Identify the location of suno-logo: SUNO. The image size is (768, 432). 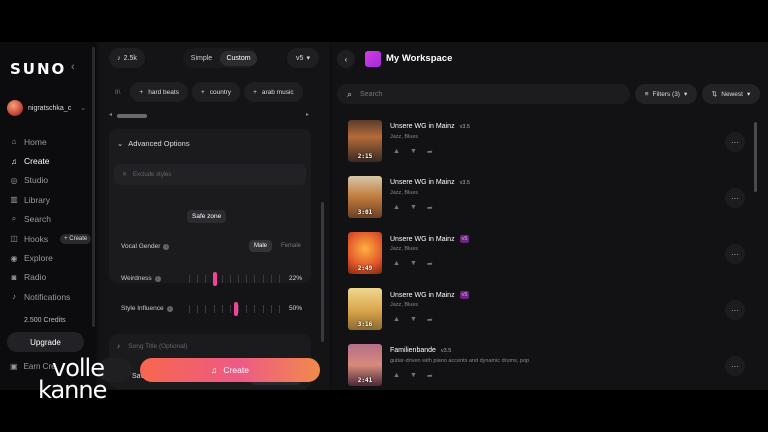
(38, 69).